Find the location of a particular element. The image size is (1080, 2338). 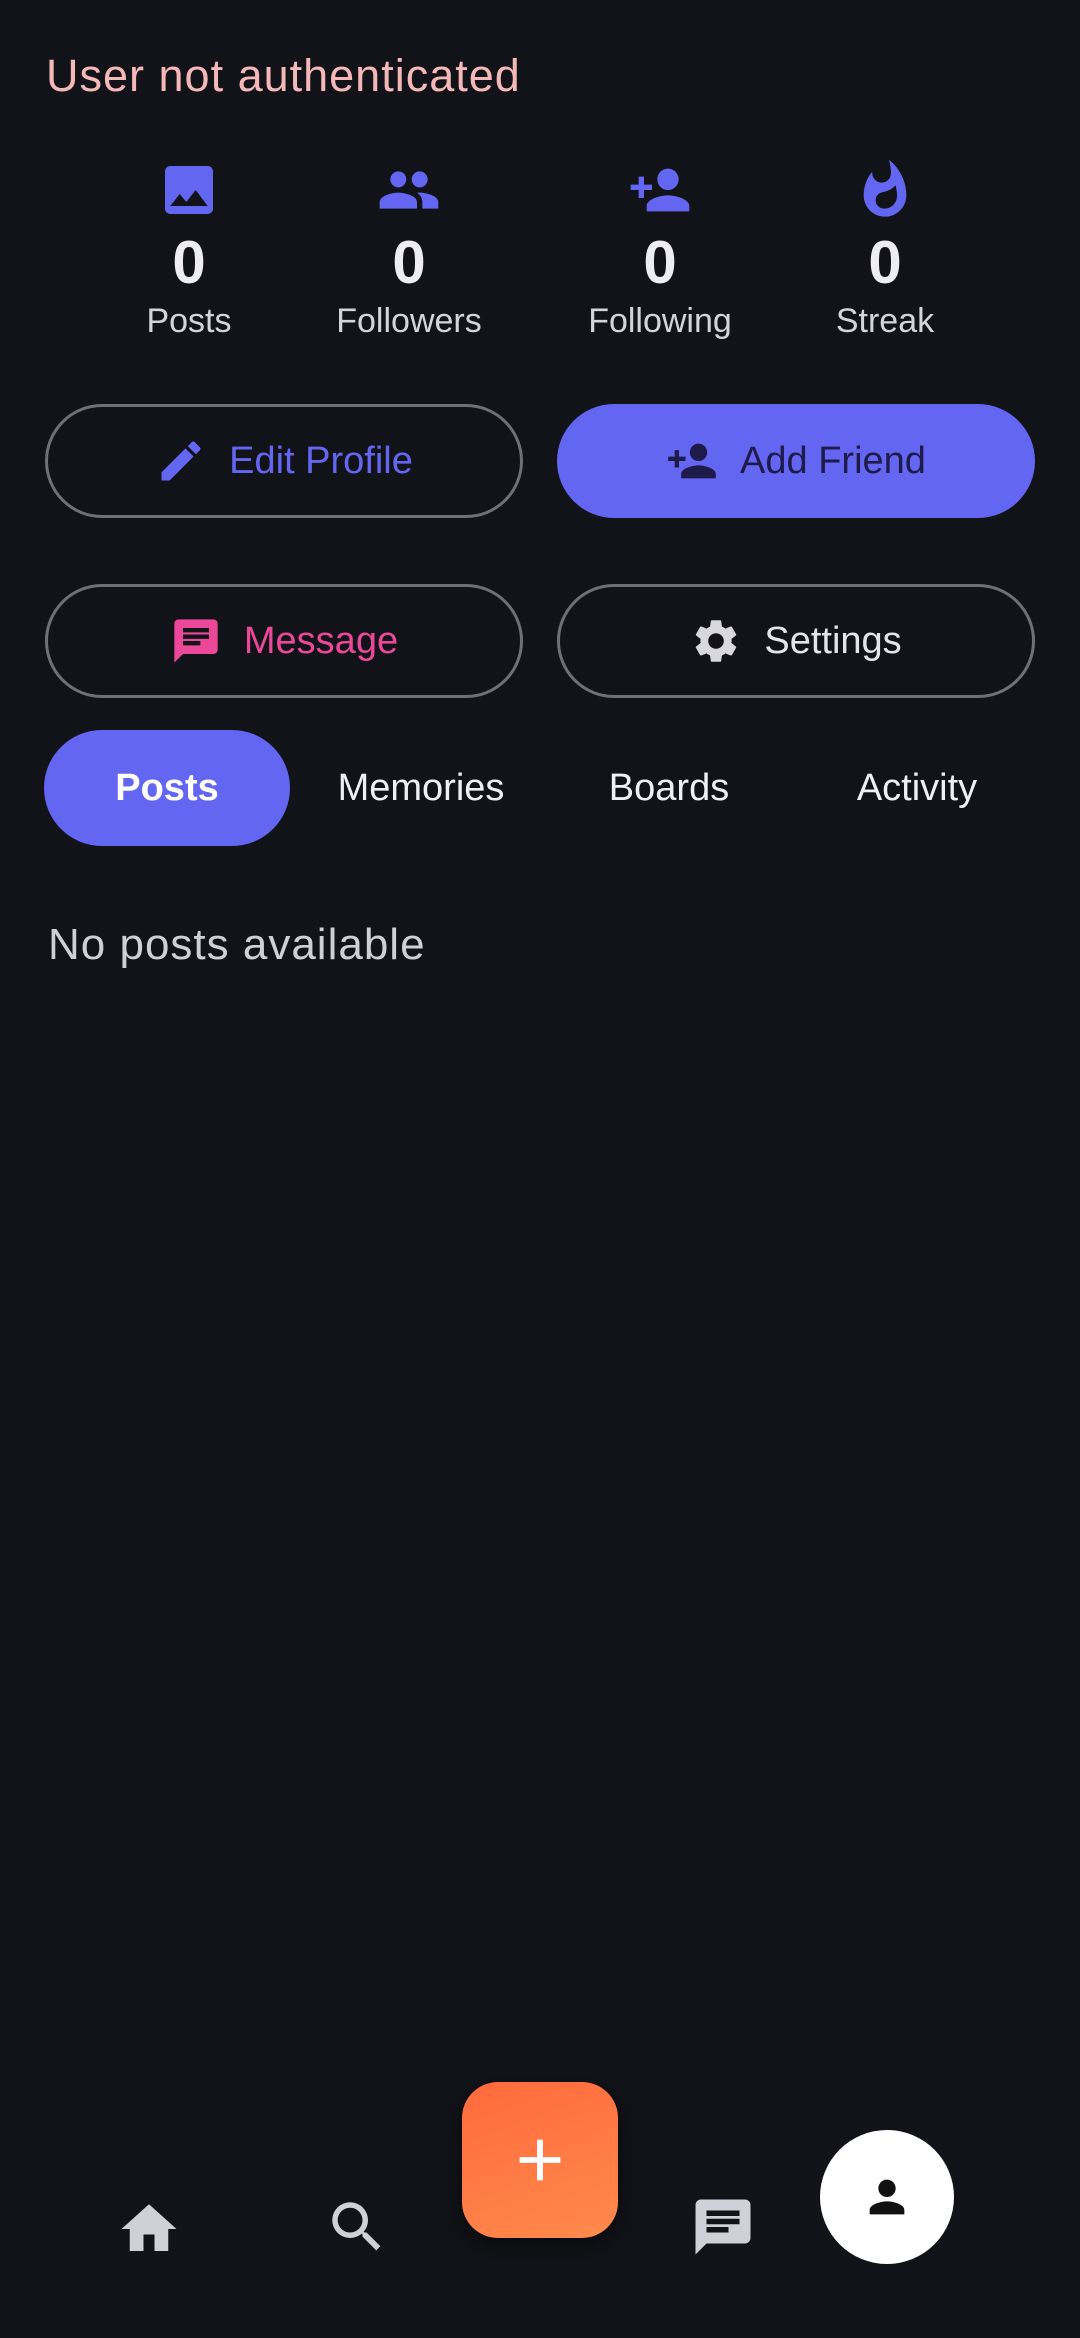

pencil-icon is located at coordinates (181, 461).